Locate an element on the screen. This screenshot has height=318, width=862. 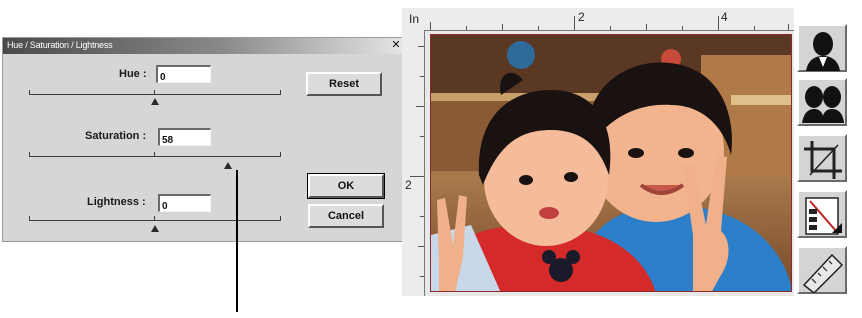
ruler-button is located at coordinates (822, 270).